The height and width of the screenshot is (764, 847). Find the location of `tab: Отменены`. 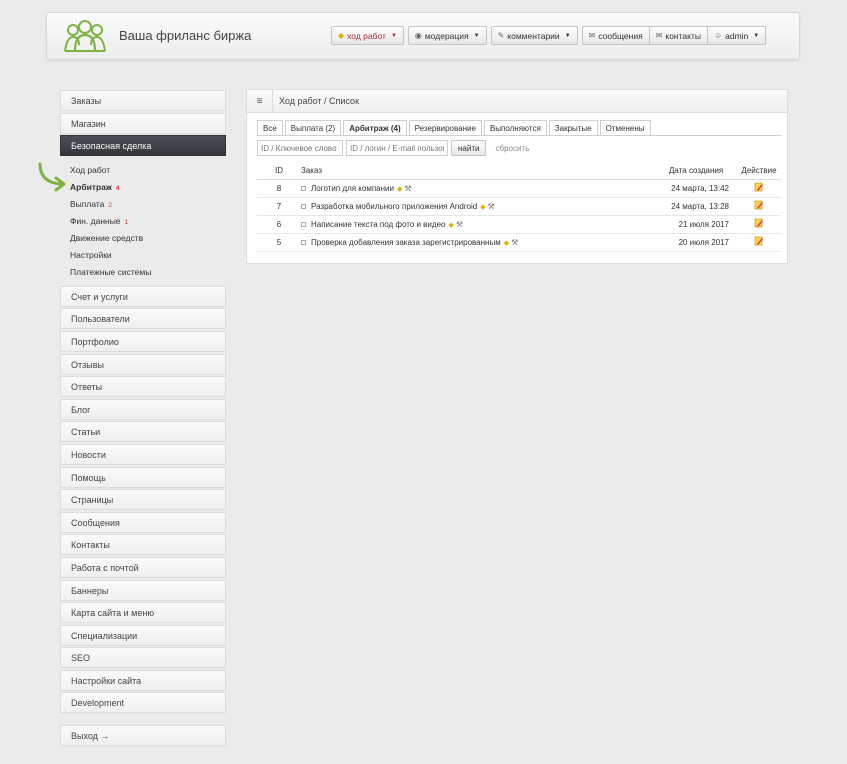

tab: Отменены is located at coordinates (625, 128).